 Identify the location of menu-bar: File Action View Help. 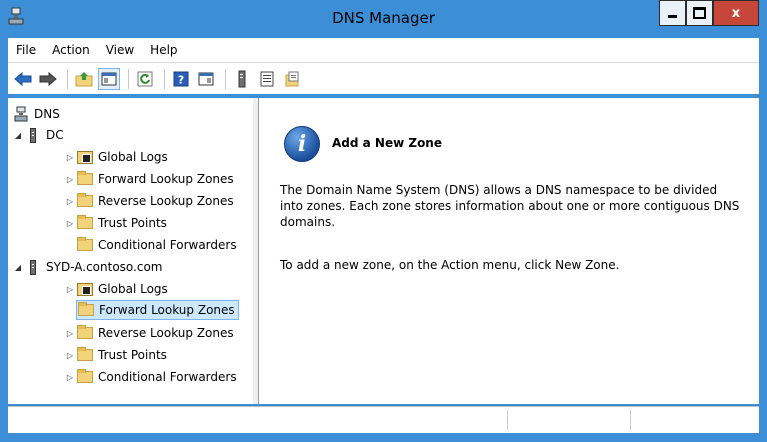
(383, 50).